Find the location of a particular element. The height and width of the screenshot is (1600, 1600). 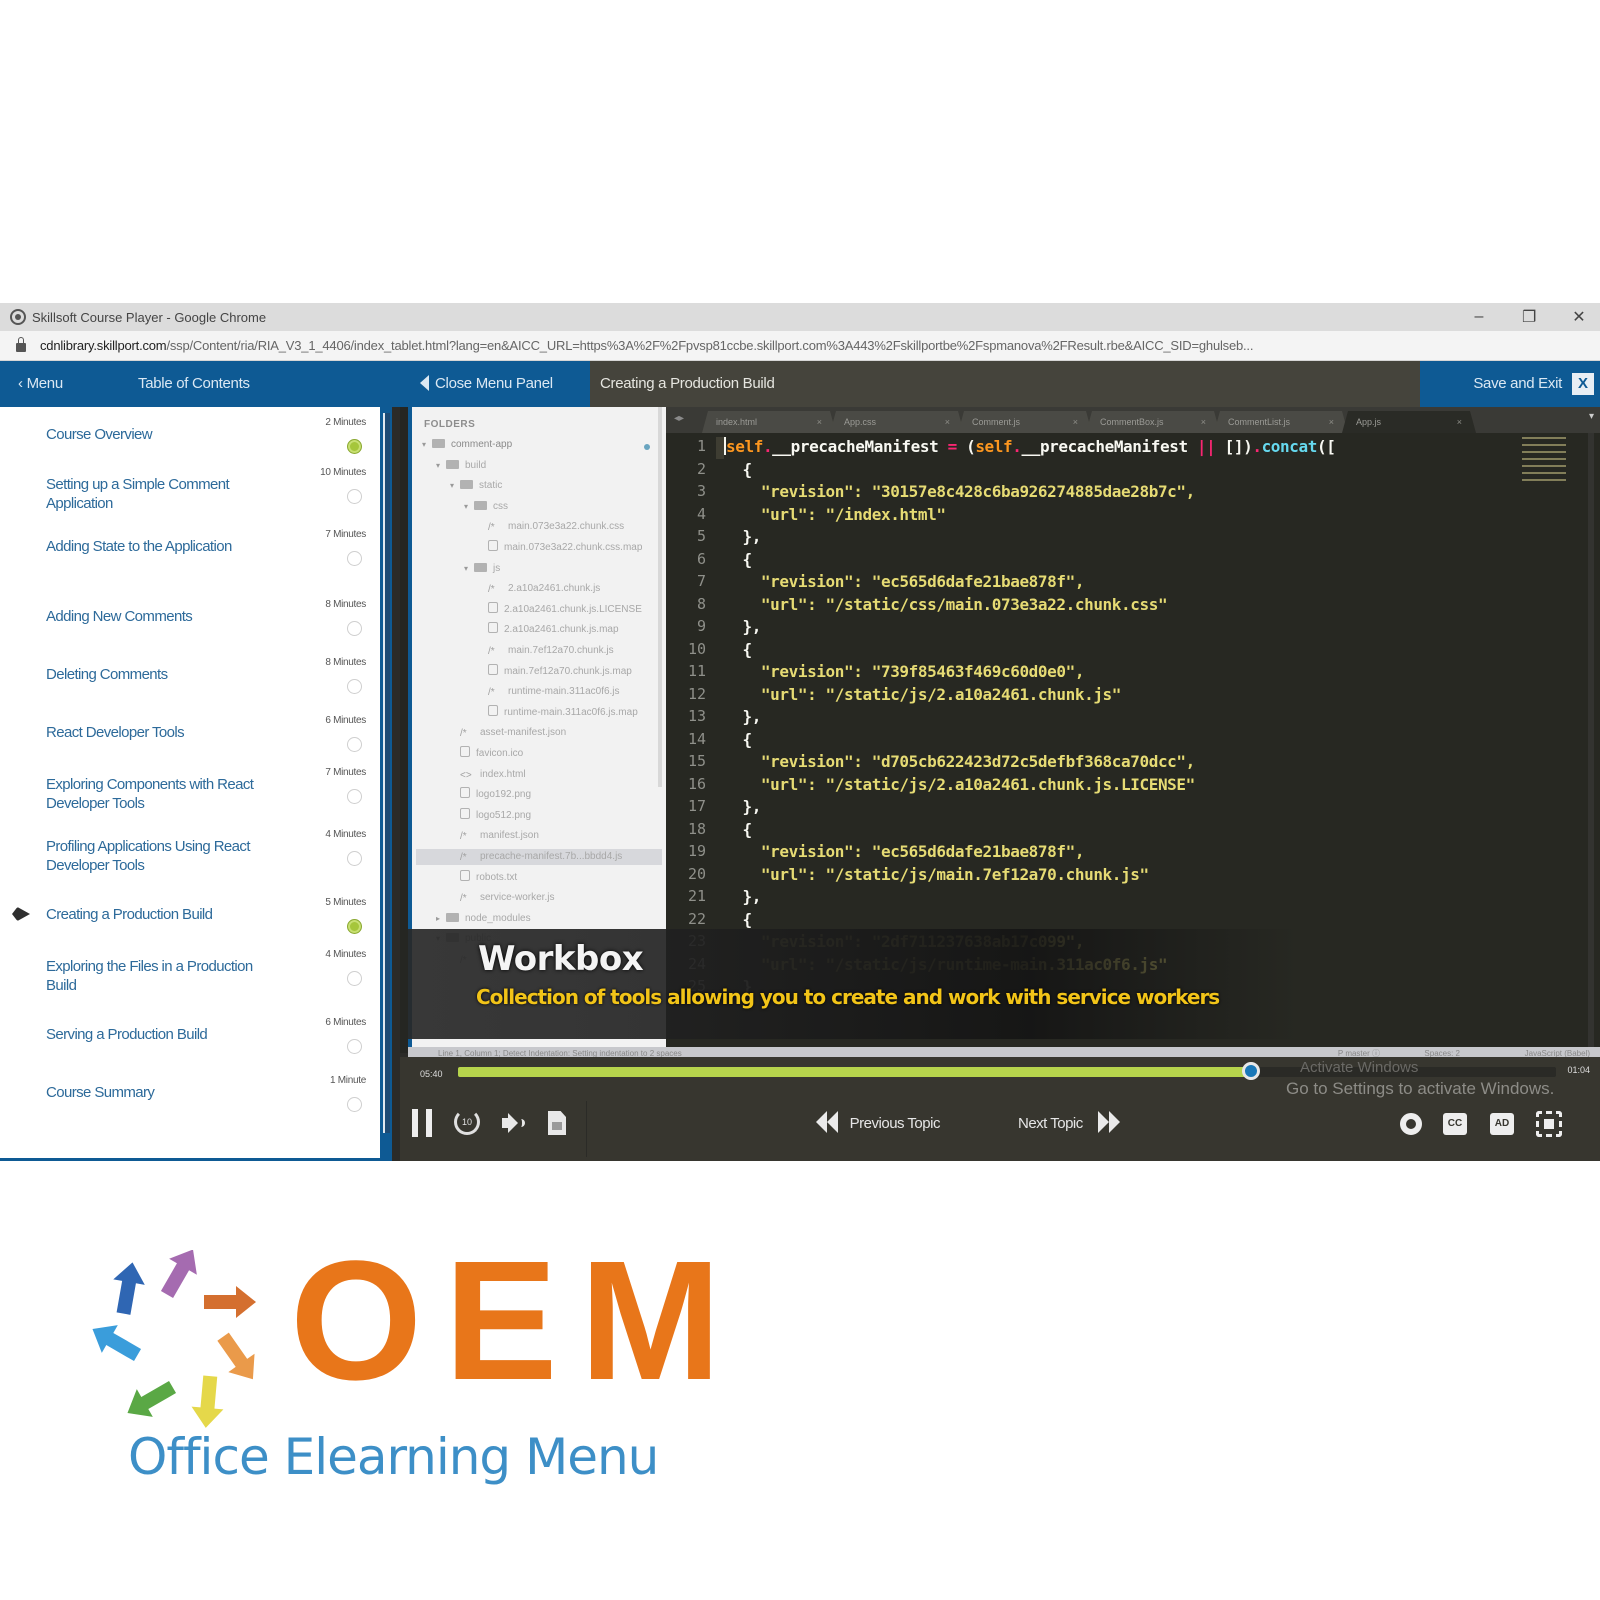

line-number: 19 is located at coordinates (696, 851).